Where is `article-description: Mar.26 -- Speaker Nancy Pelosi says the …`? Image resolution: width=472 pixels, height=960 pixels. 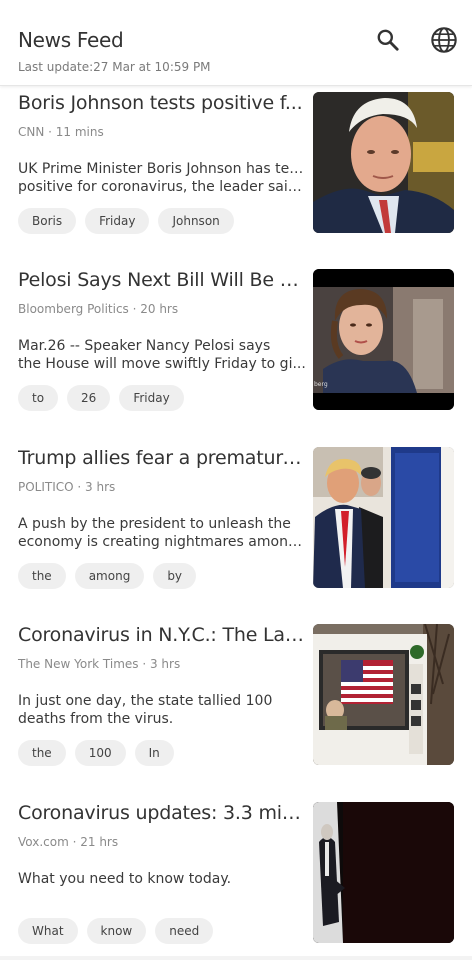
article-description: Mar.26 -- Speaker Nancy Pelosi says the … is located at coordinates (163, 355).